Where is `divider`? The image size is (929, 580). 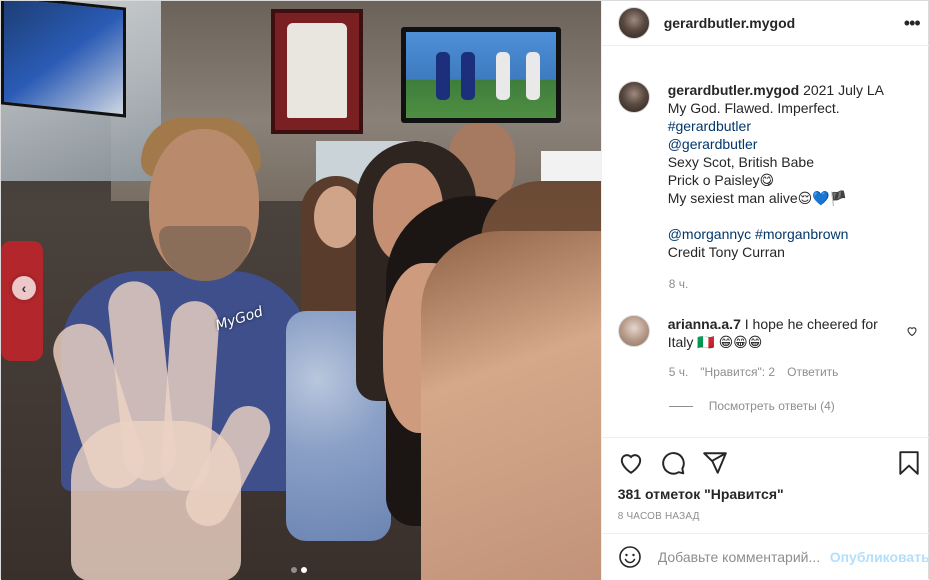
divider is located at coordinates (680, 406).